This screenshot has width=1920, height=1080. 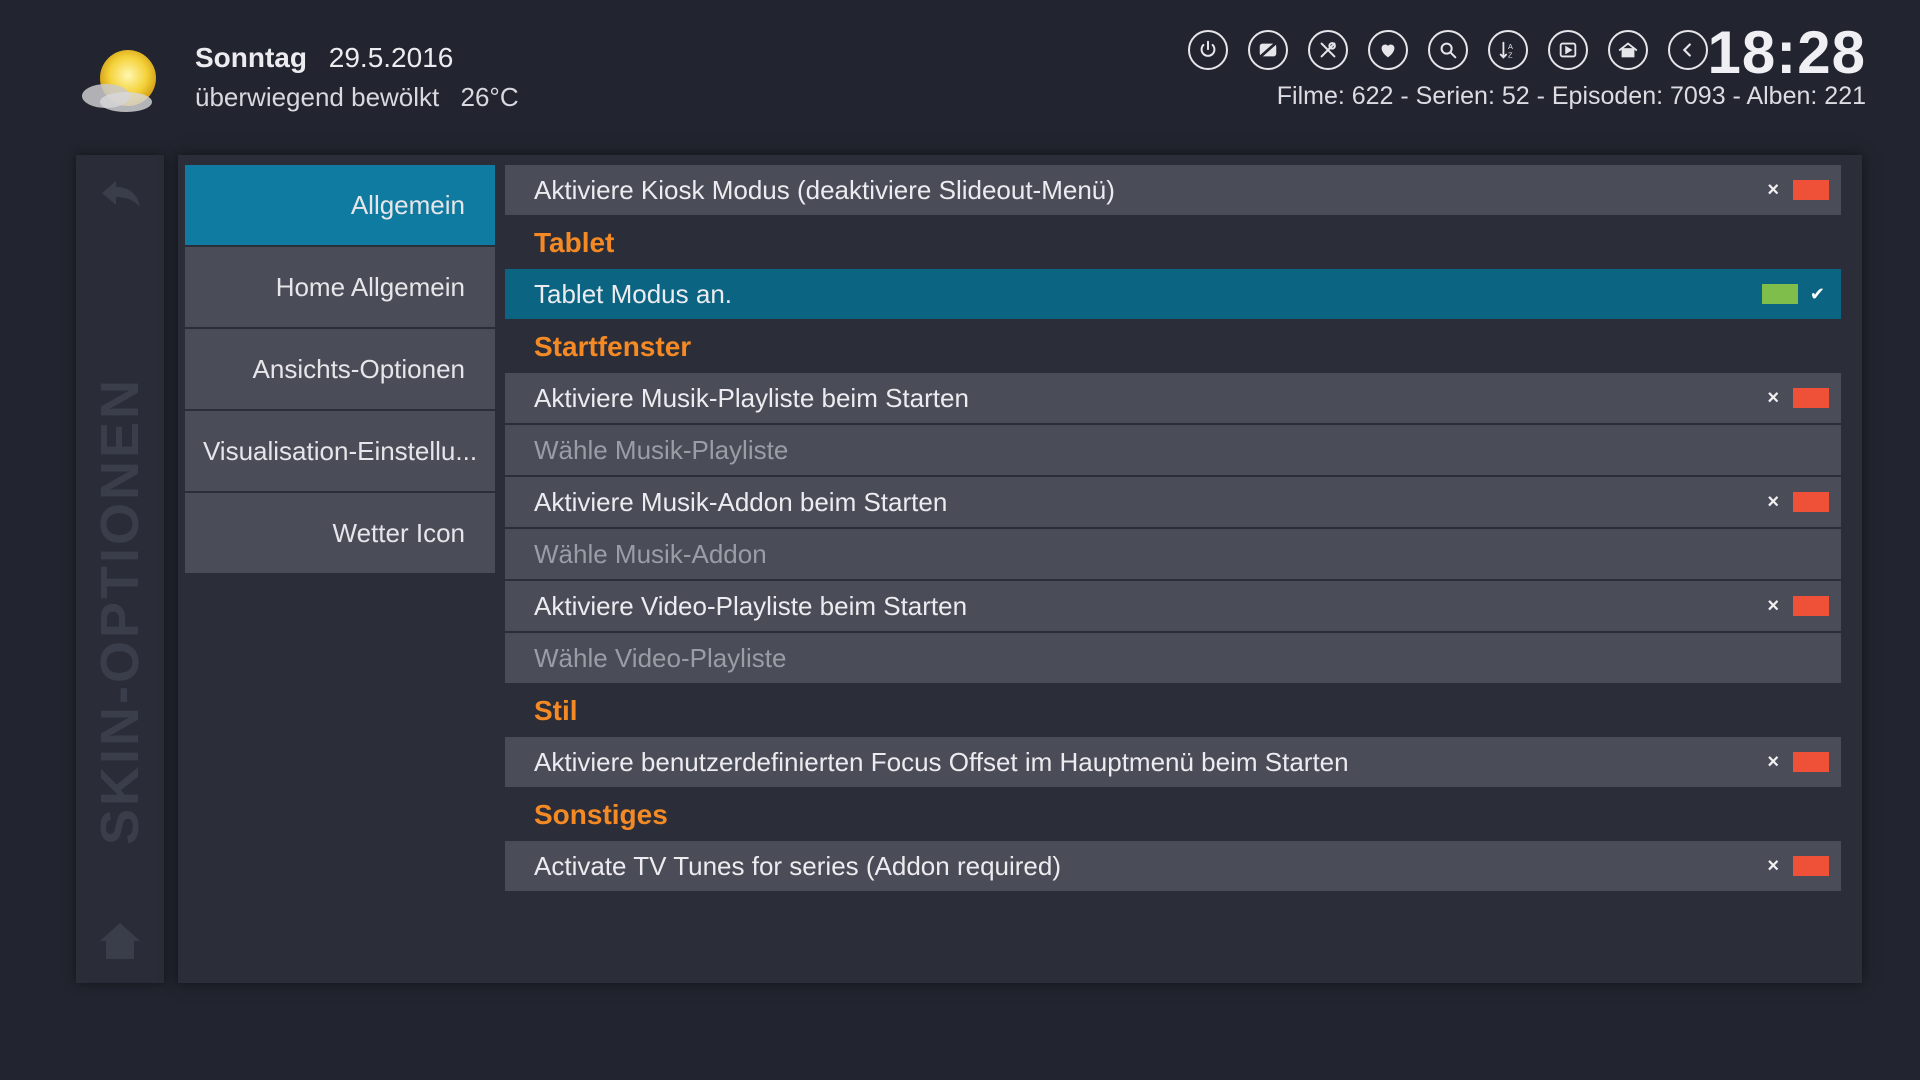 I want to click on search-icon, so click(x=1448, y=50).